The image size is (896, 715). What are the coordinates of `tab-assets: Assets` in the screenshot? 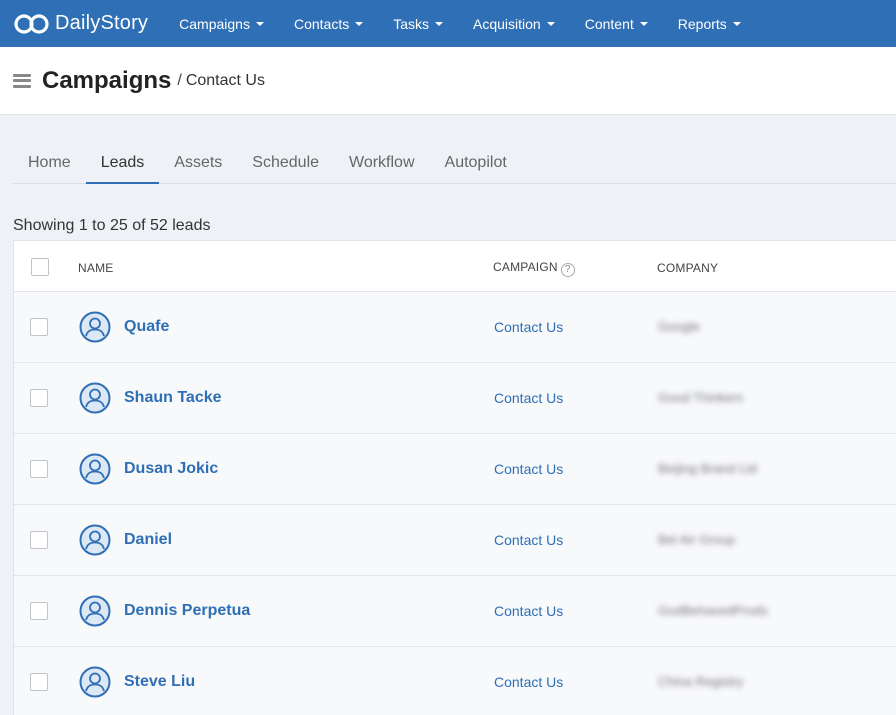 It's located at (198, 165).